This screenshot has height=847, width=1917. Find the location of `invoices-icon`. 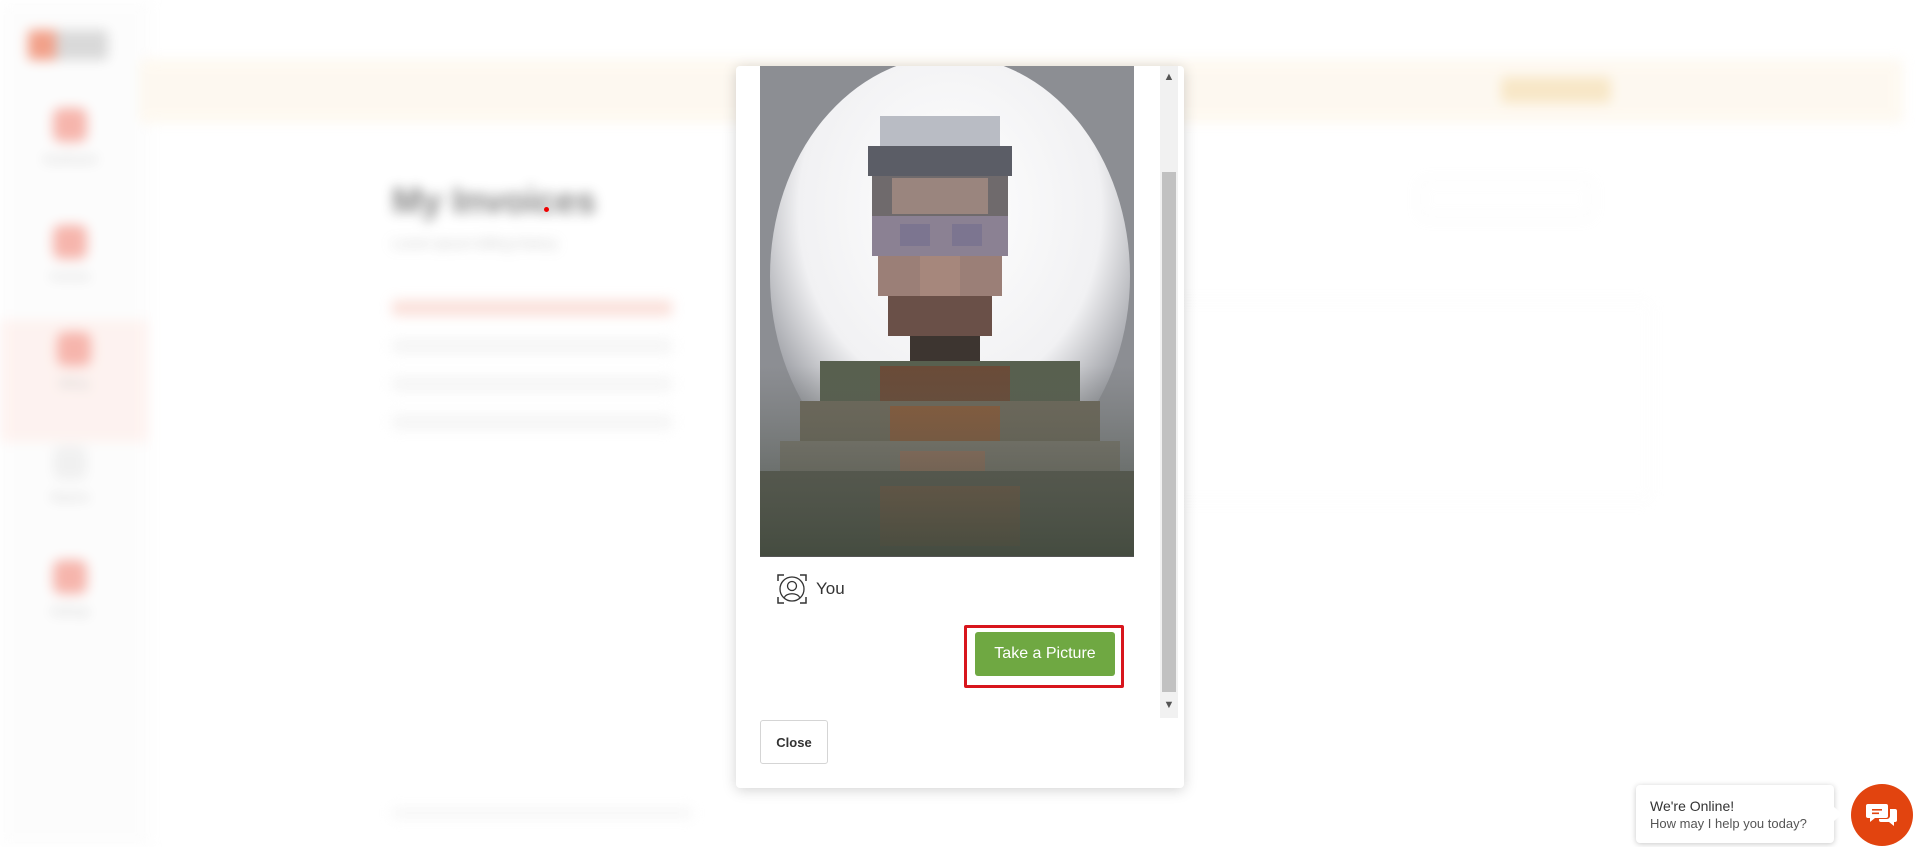

invoices-icon is located at coordinates (70, 242).